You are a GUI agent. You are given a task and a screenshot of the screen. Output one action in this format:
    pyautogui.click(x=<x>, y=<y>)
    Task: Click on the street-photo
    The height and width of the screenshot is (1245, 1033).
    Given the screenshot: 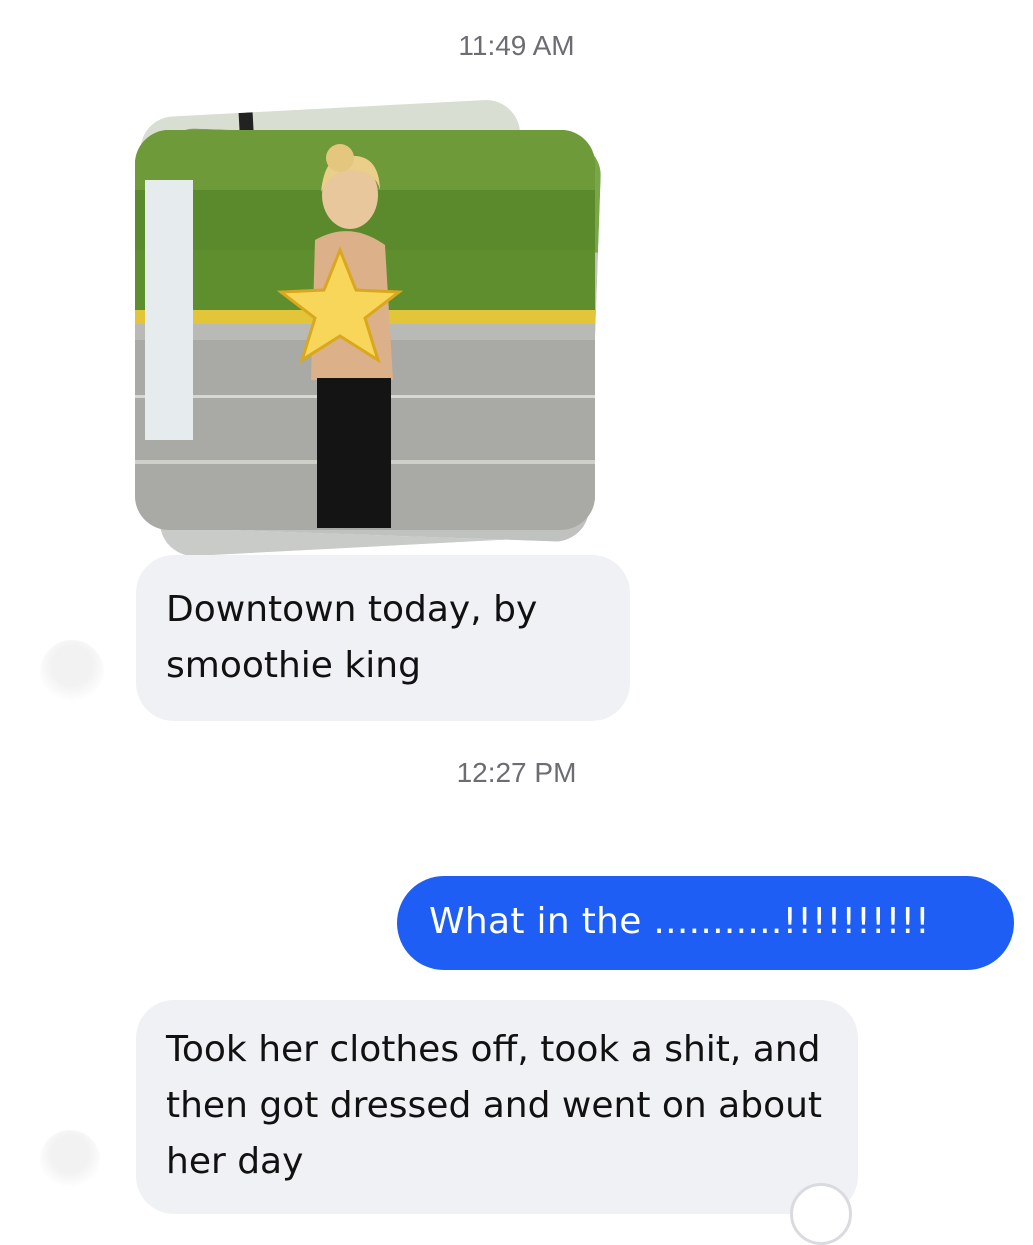 What is the action you would take?
    pyautogui.click(x=365, y=330)
    